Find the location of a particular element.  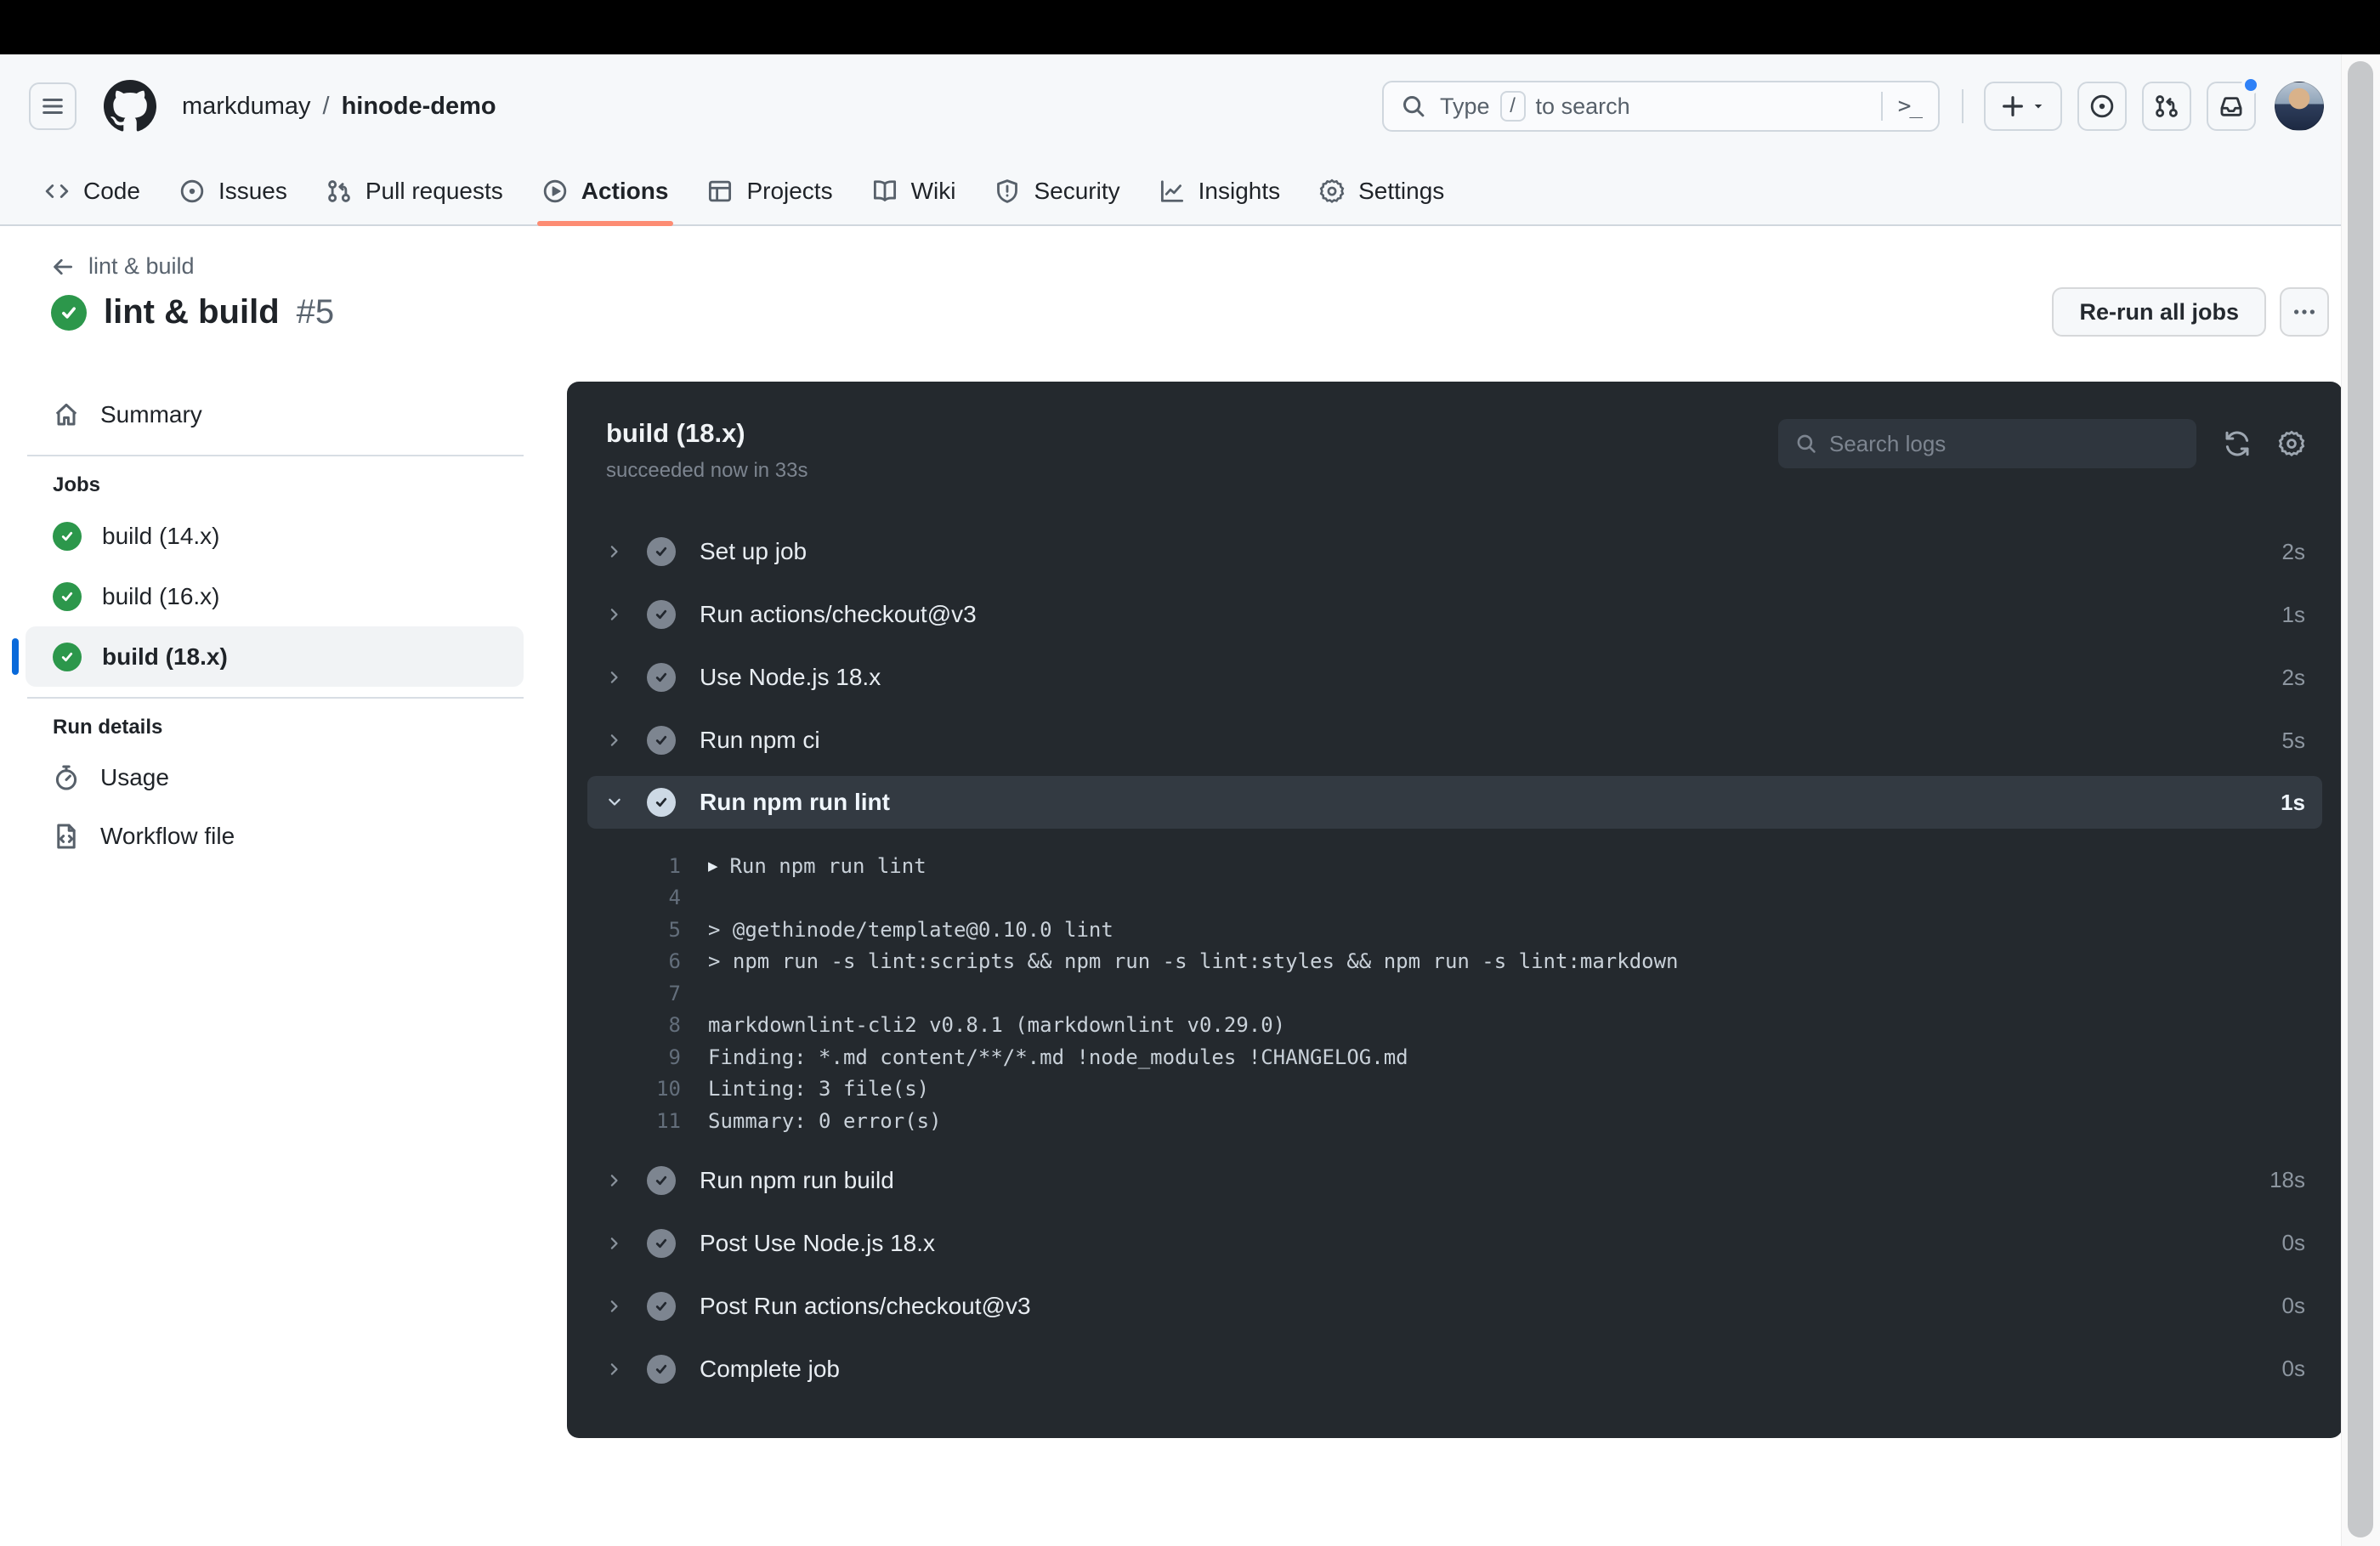

log-line: 10 Linting: 3 file(s) is located at coordinates (1455, 1089).